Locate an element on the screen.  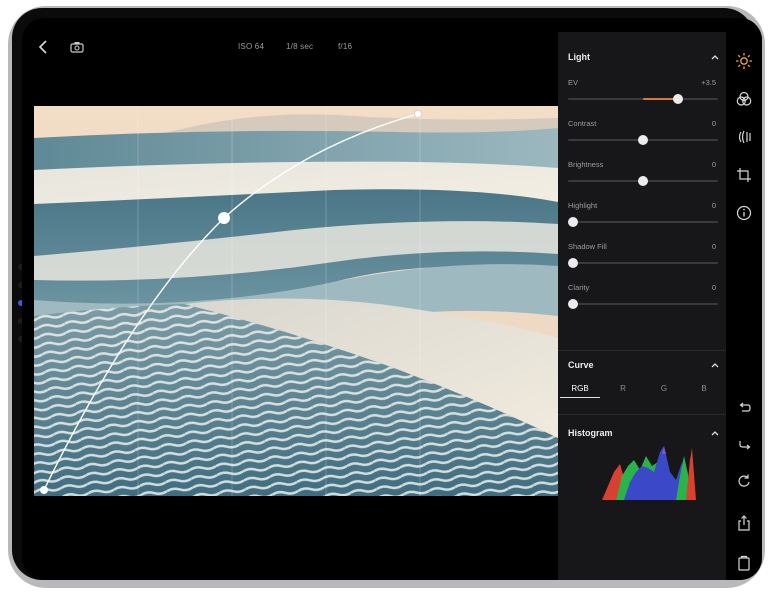
copy-icon is located at coordinates (744, 563).